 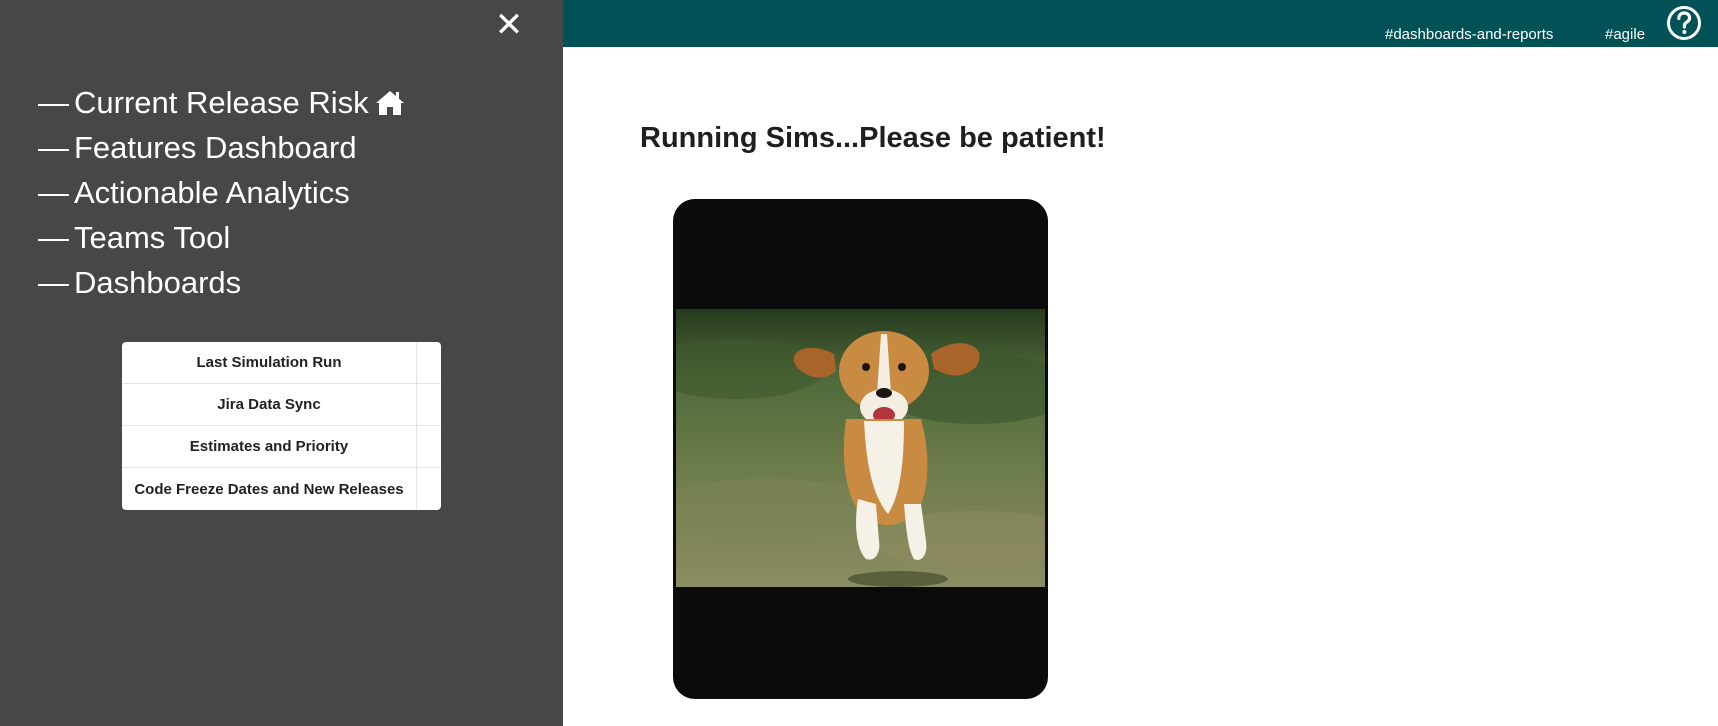 What do you see at coordinates (389, 102) in the screenshot?
I see `home-icon` at bounding box center [389, 102].